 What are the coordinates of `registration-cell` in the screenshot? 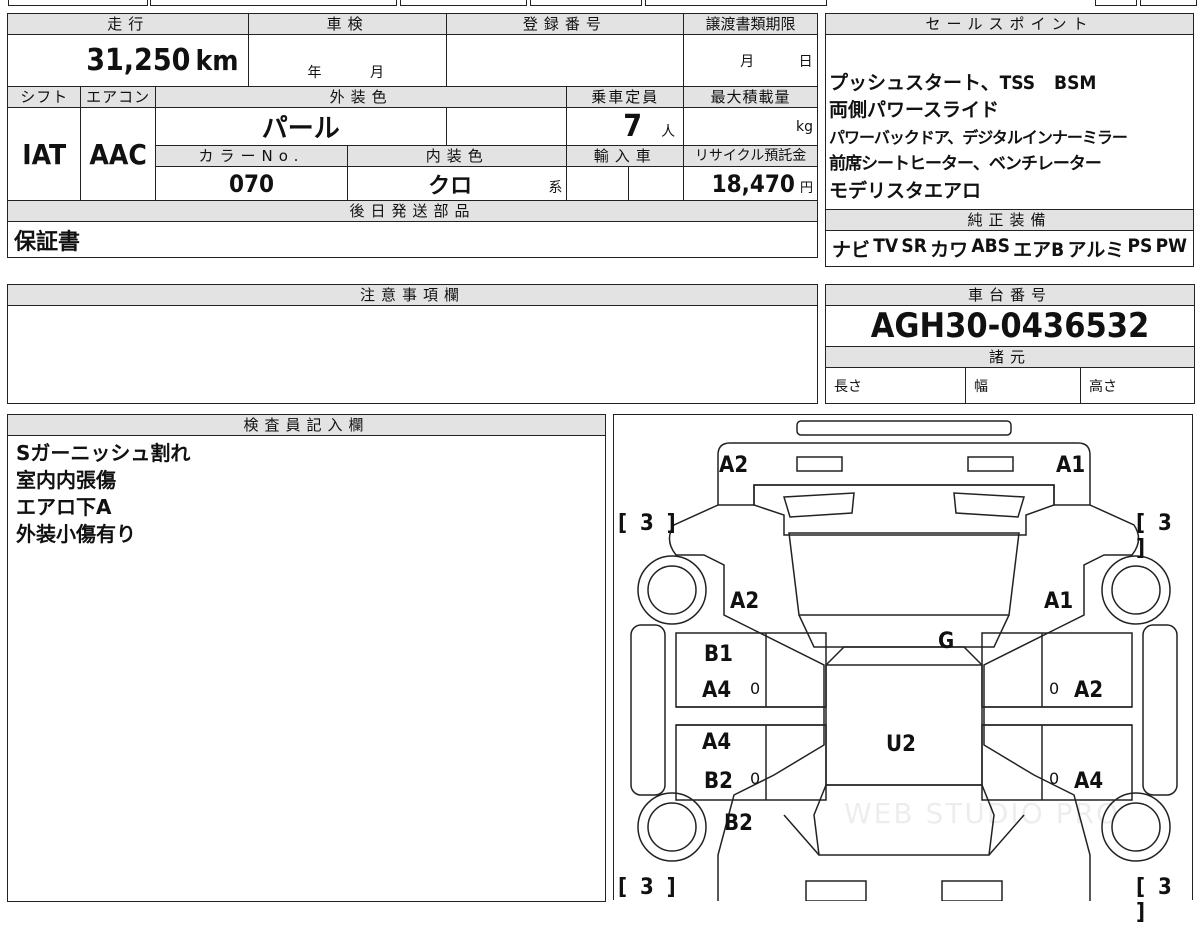 It's located at (565, 60).